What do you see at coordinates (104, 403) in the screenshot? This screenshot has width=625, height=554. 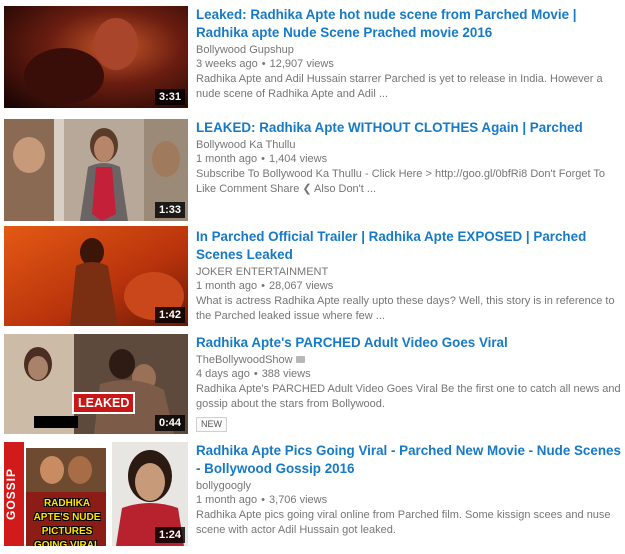 I see `leaked-overlay-label: LEAKED` at bounding box center [104, 403].